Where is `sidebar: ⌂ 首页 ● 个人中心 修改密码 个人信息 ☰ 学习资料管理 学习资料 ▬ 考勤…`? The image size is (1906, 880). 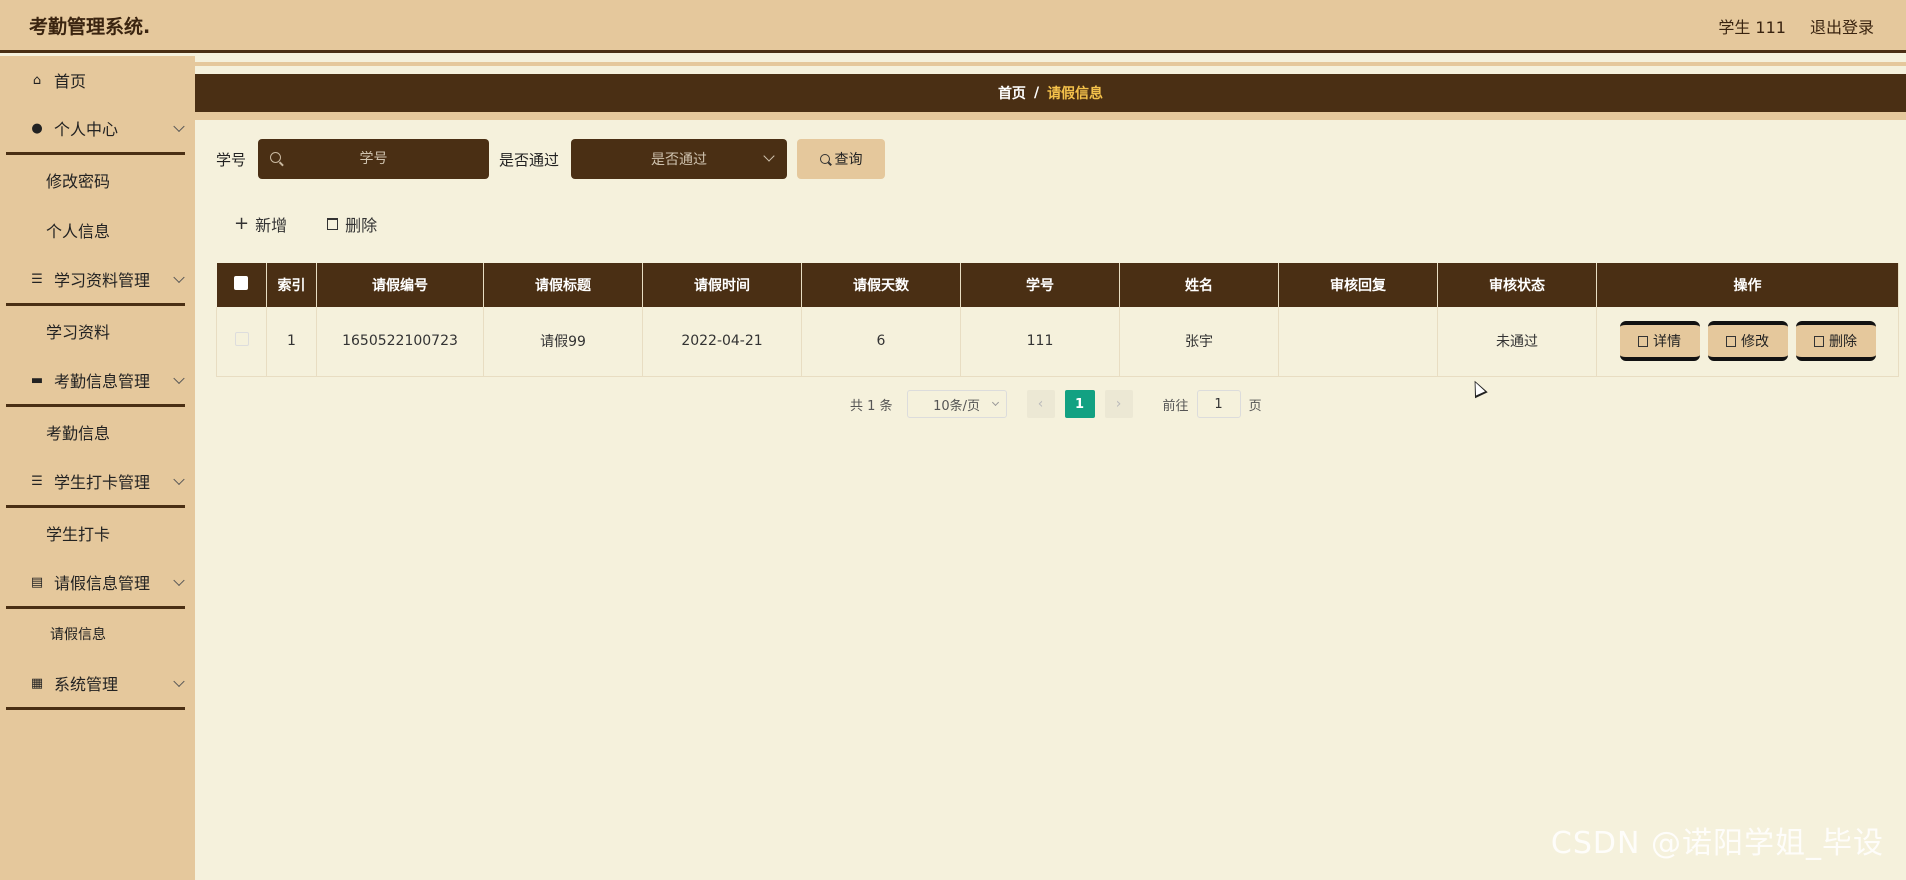 sidebar: ⌂ 首页 ● 个人中心 修改密码 个人信息 ☰ 学习资料管理 学习资料 ▬ 考勤… is located at coordinates (97, 468).